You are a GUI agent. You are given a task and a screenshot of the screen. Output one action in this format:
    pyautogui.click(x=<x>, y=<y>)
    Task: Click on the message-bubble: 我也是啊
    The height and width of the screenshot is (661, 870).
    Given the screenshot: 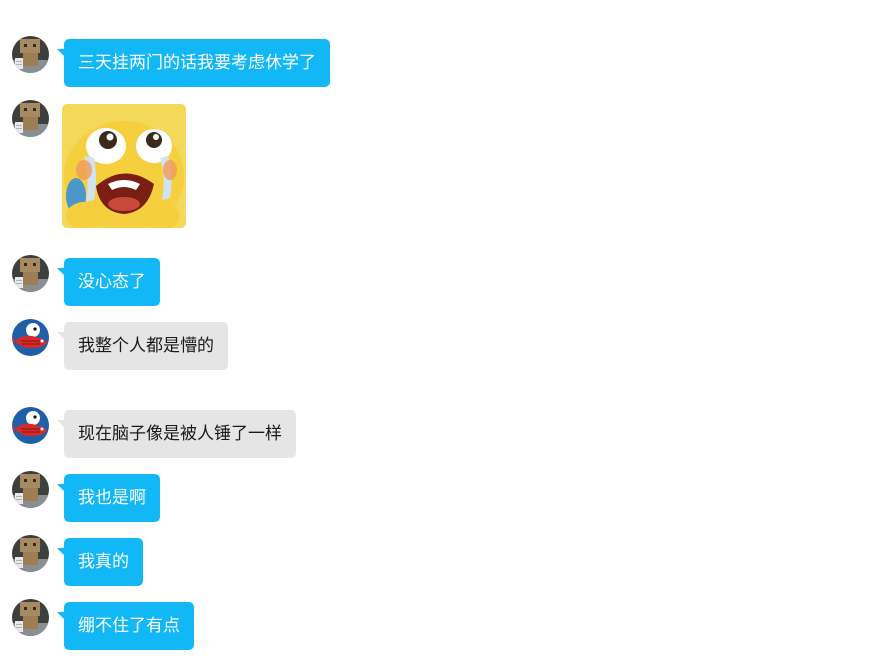 What is the action you would take?
    pyautogui.click(x=108, y=498)
    